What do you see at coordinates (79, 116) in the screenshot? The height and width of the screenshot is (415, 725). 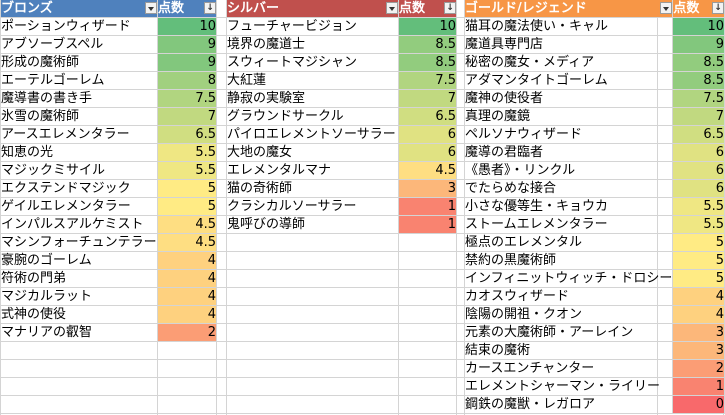 I see `card-name-cell: 氷雪の魔術師` at bounding box center [79, 116].